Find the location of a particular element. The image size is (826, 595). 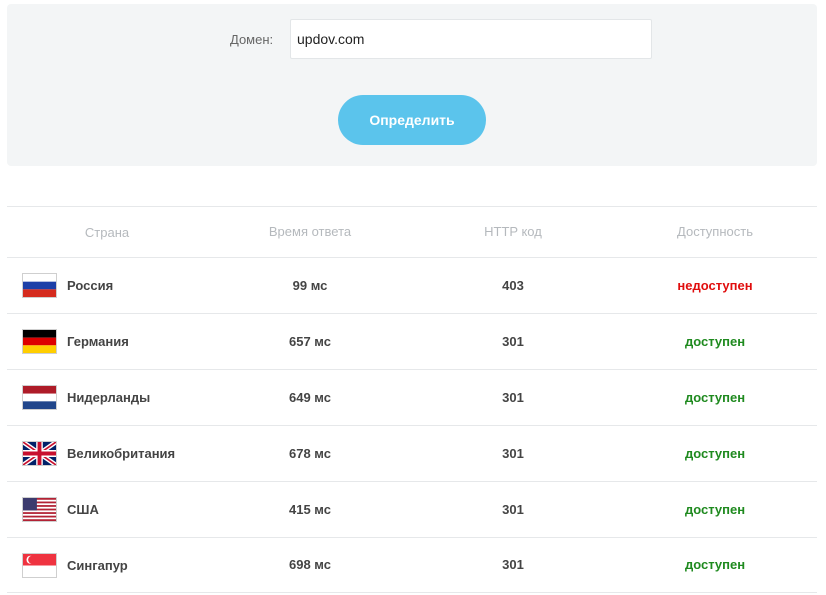

country-name: Нидерланды is located at coordinates (109, 397).